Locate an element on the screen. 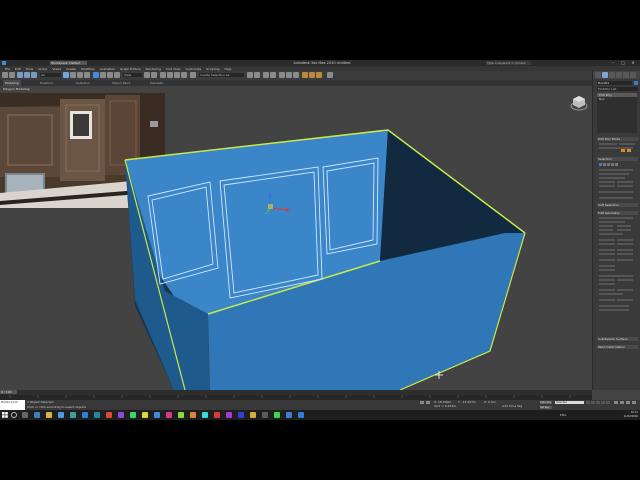 Image resolution: width=640 pixels, height=480 pixels. unlink-icon is located at coordinates (27, 75).